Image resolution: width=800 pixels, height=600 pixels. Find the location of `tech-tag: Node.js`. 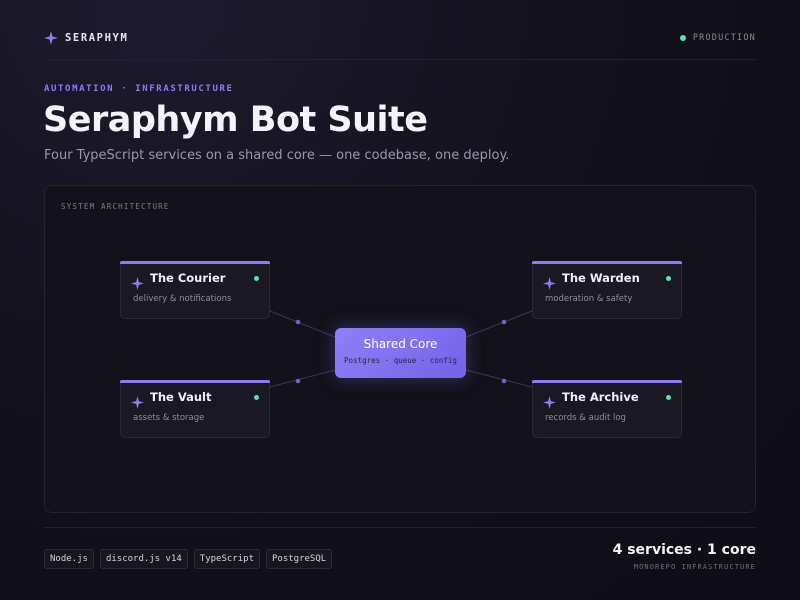

tech-tag: Node.js is located at coordinates (69, 559).